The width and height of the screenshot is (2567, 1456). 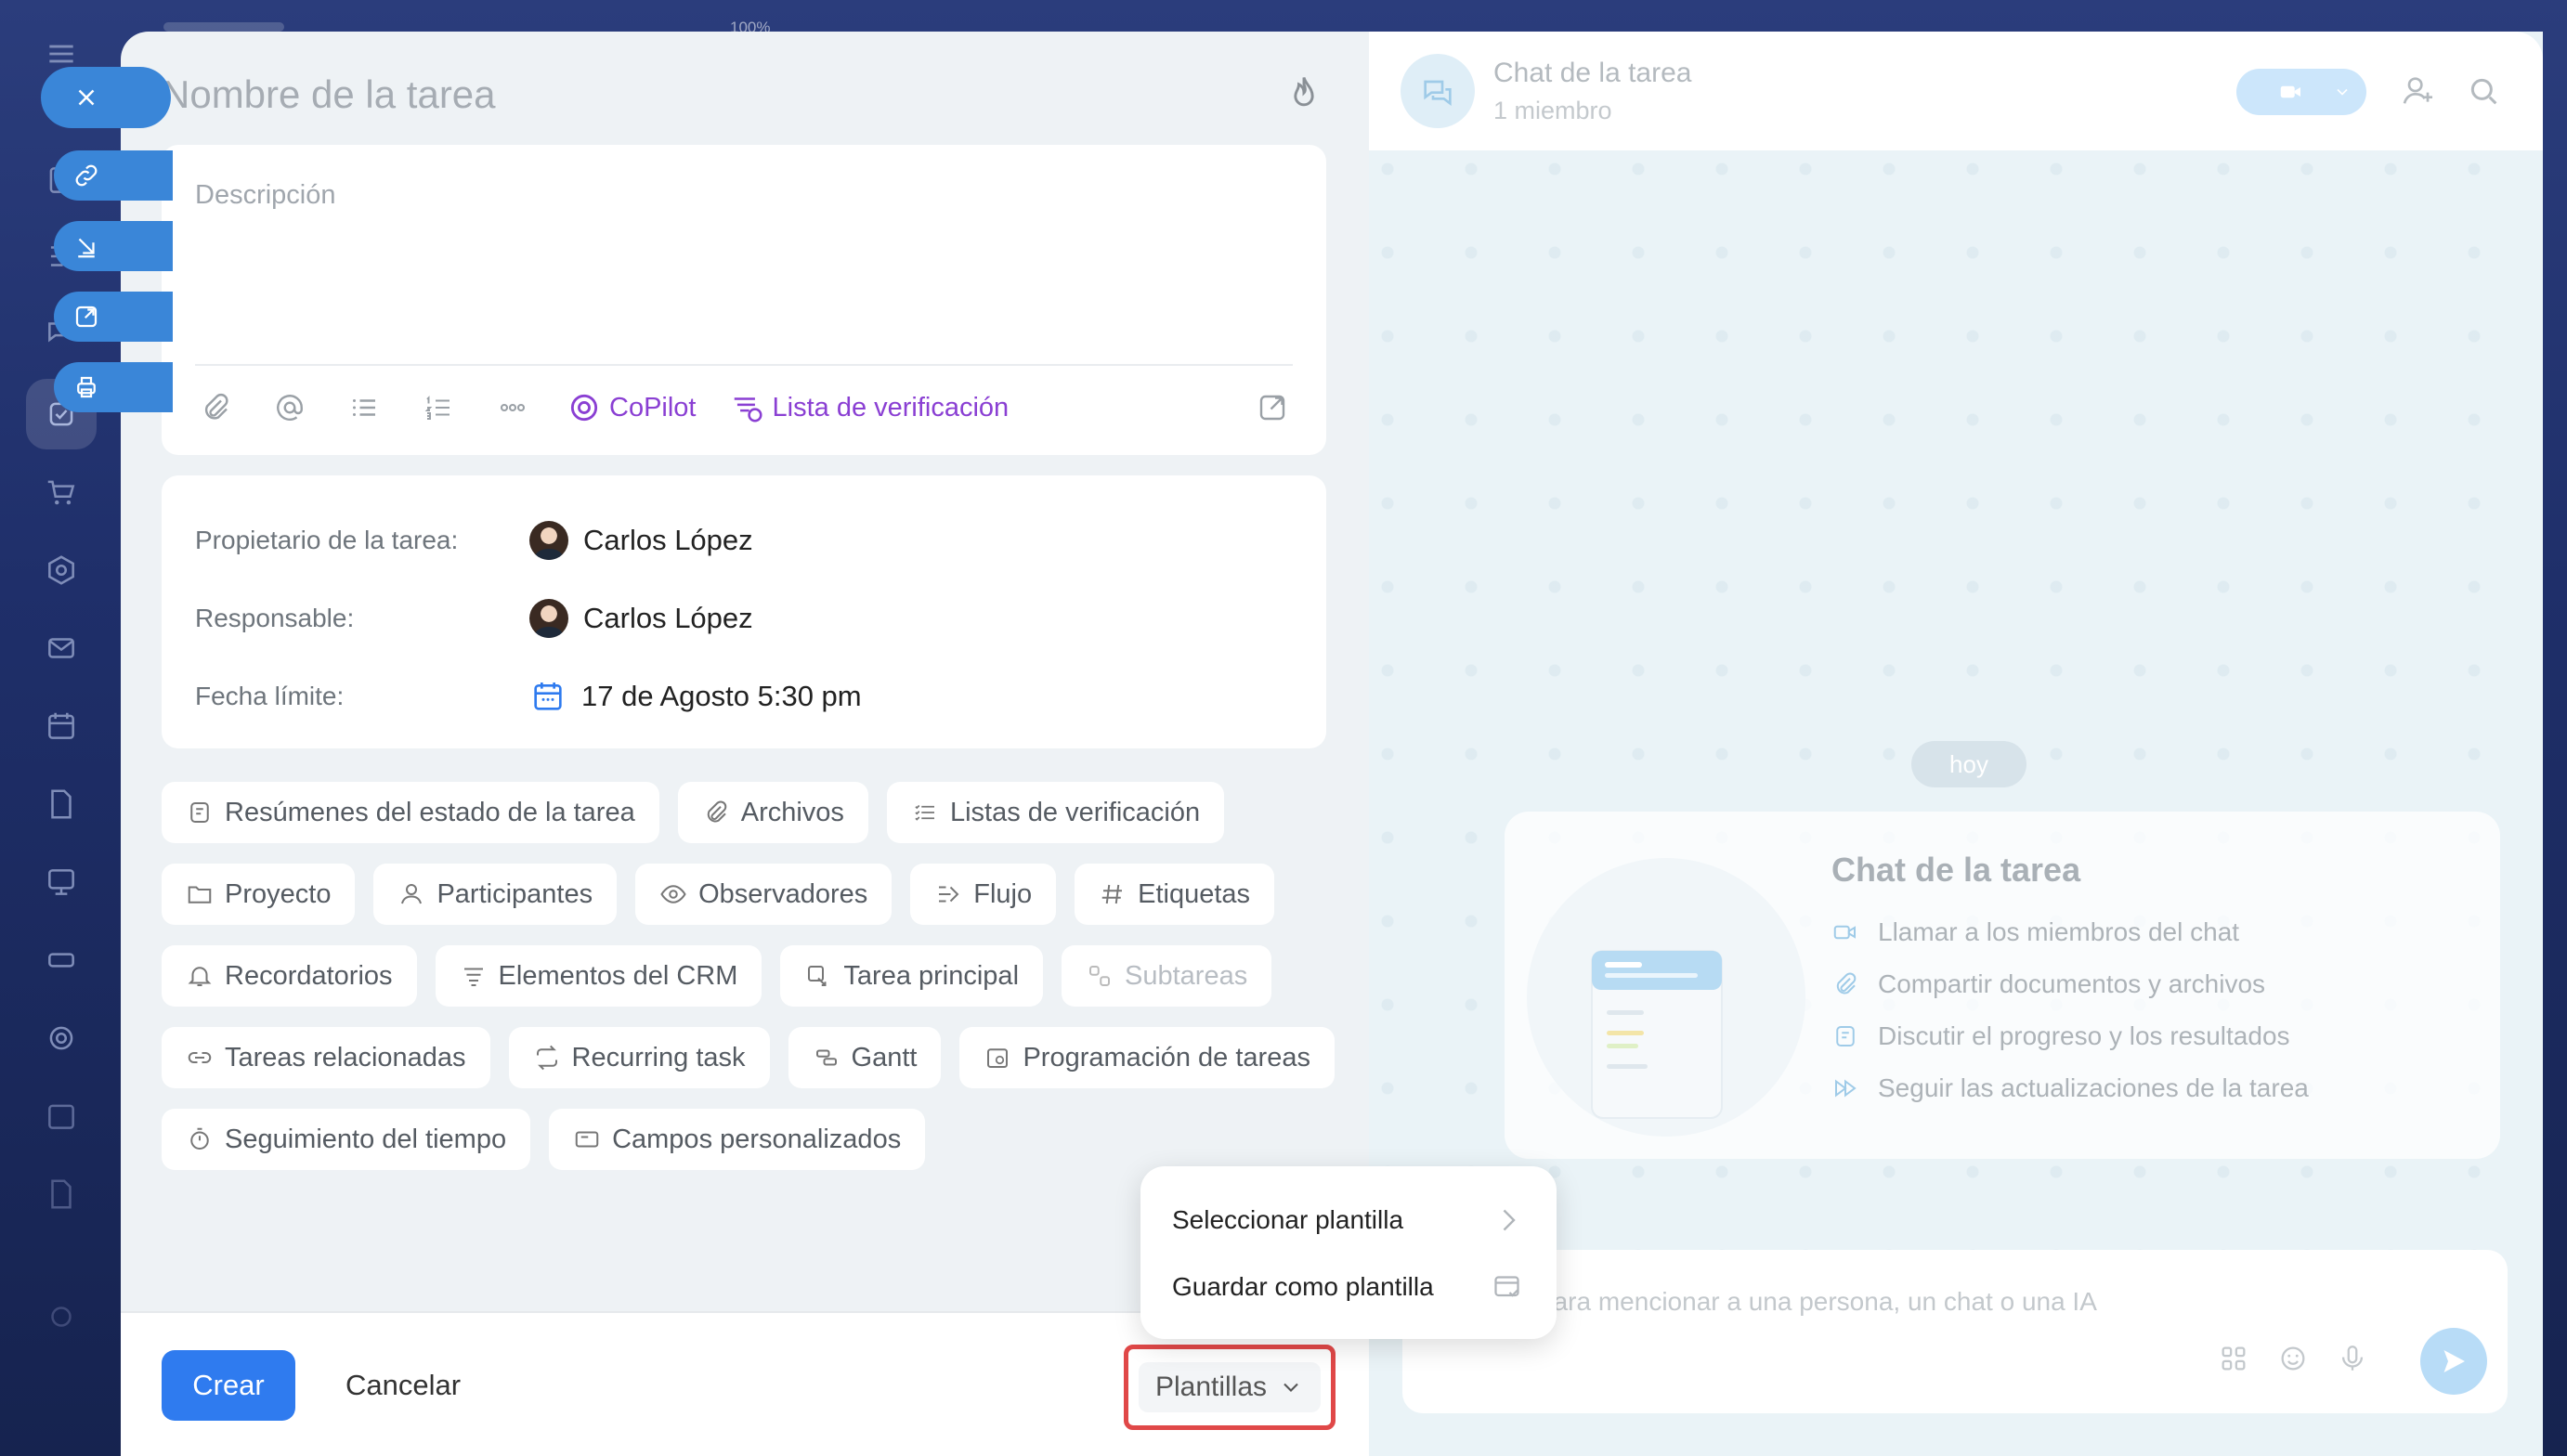 I want to click on copilot-button: CoPilot, so click(x=632, y=407).